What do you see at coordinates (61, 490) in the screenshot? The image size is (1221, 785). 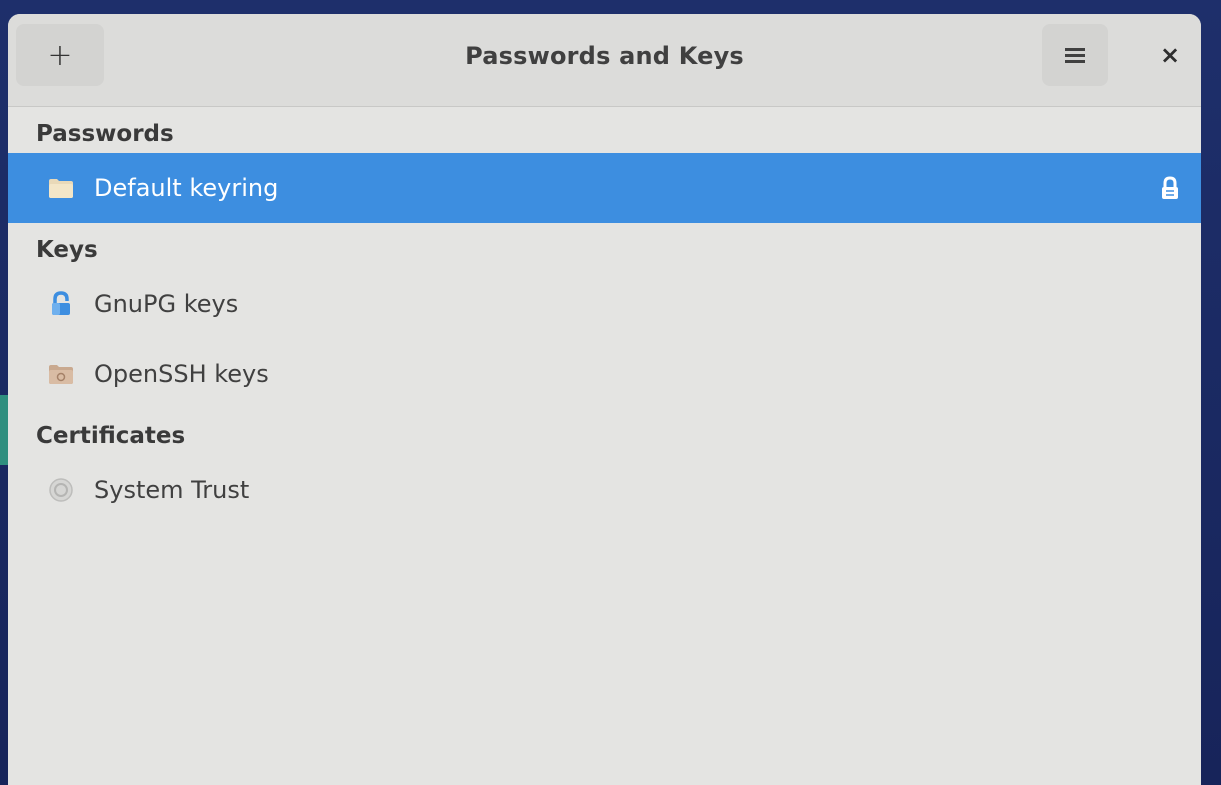 I see `certificate-icon` at bounding box center [61, 490].